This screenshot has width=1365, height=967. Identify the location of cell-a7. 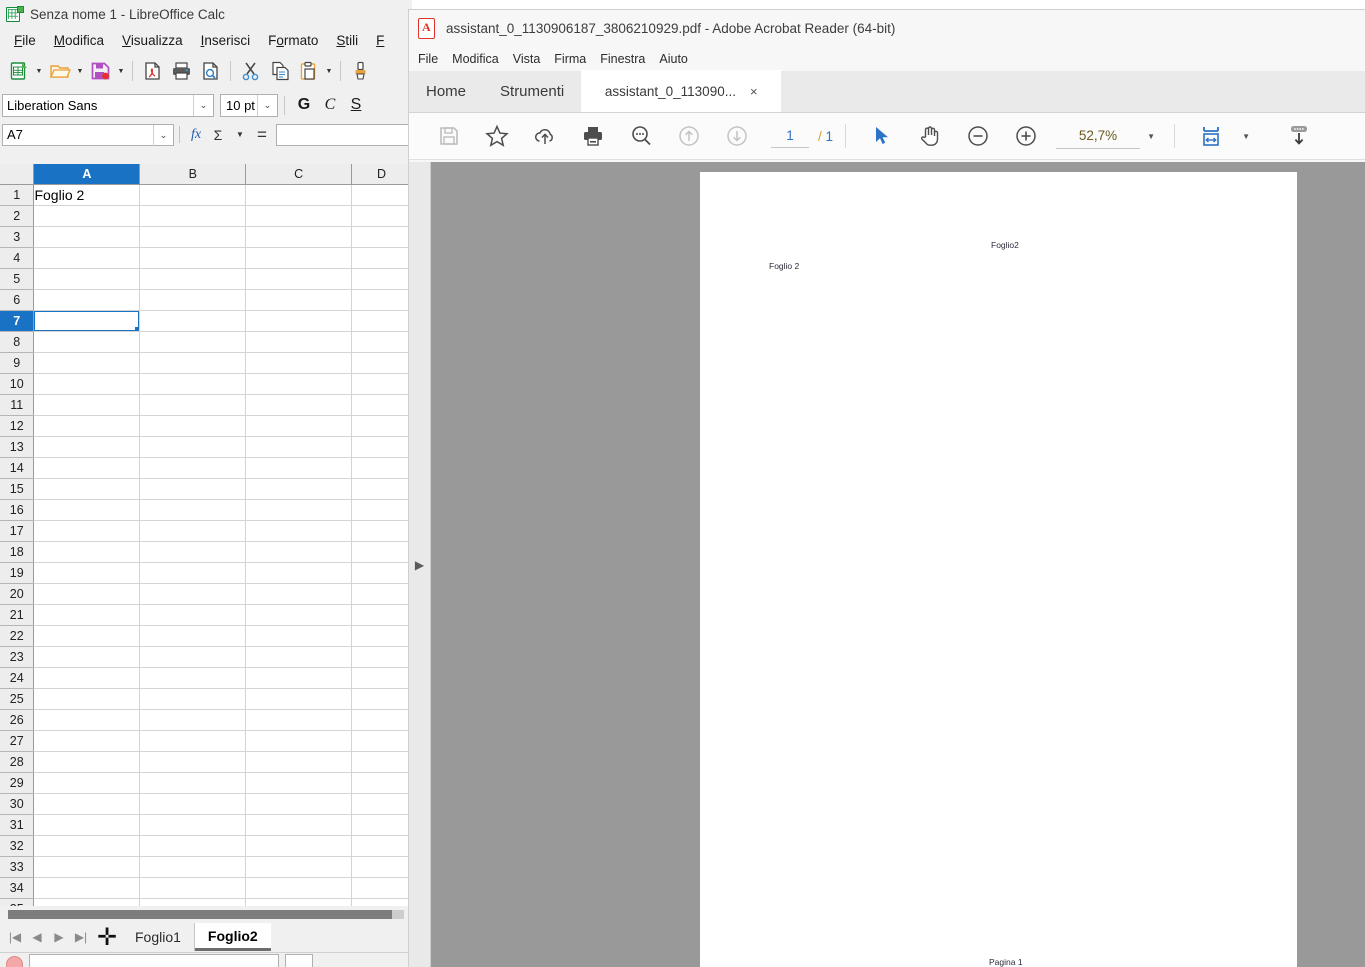
(87, 321).